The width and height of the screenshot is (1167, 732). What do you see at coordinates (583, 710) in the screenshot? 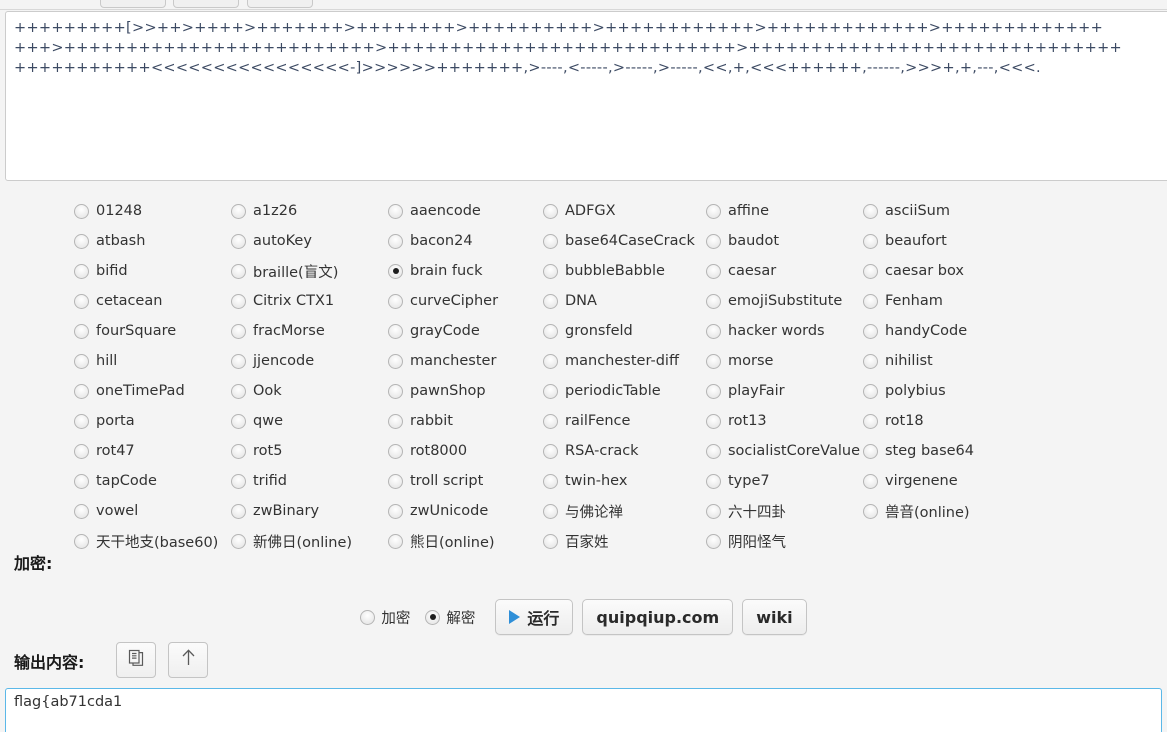
I see `output-textarea: flag{ab71cda1` at bounding box center [583, 710].